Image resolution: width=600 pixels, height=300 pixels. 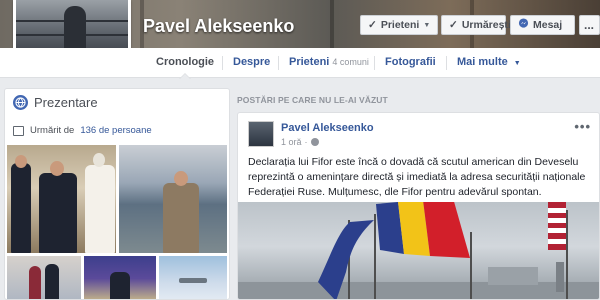 I want to click on unseen-posts-label: POSTĂRI PE CARE NU LE-AI VĂZUT, so click(x=312, y=100).